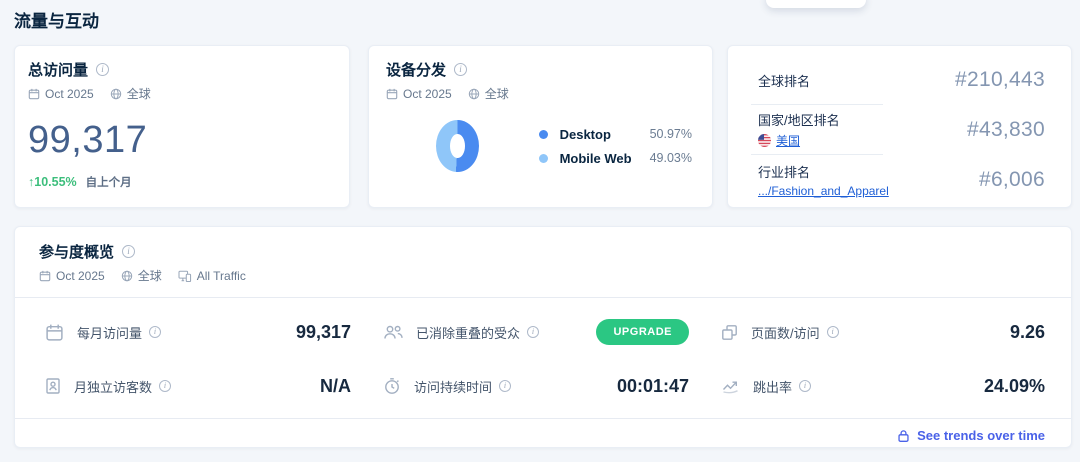 This screenshot has width=1080, height=462. Describe the element at coordinates (56, 21) in the screenshot. I see `page-title: 流量与互动` at that location.